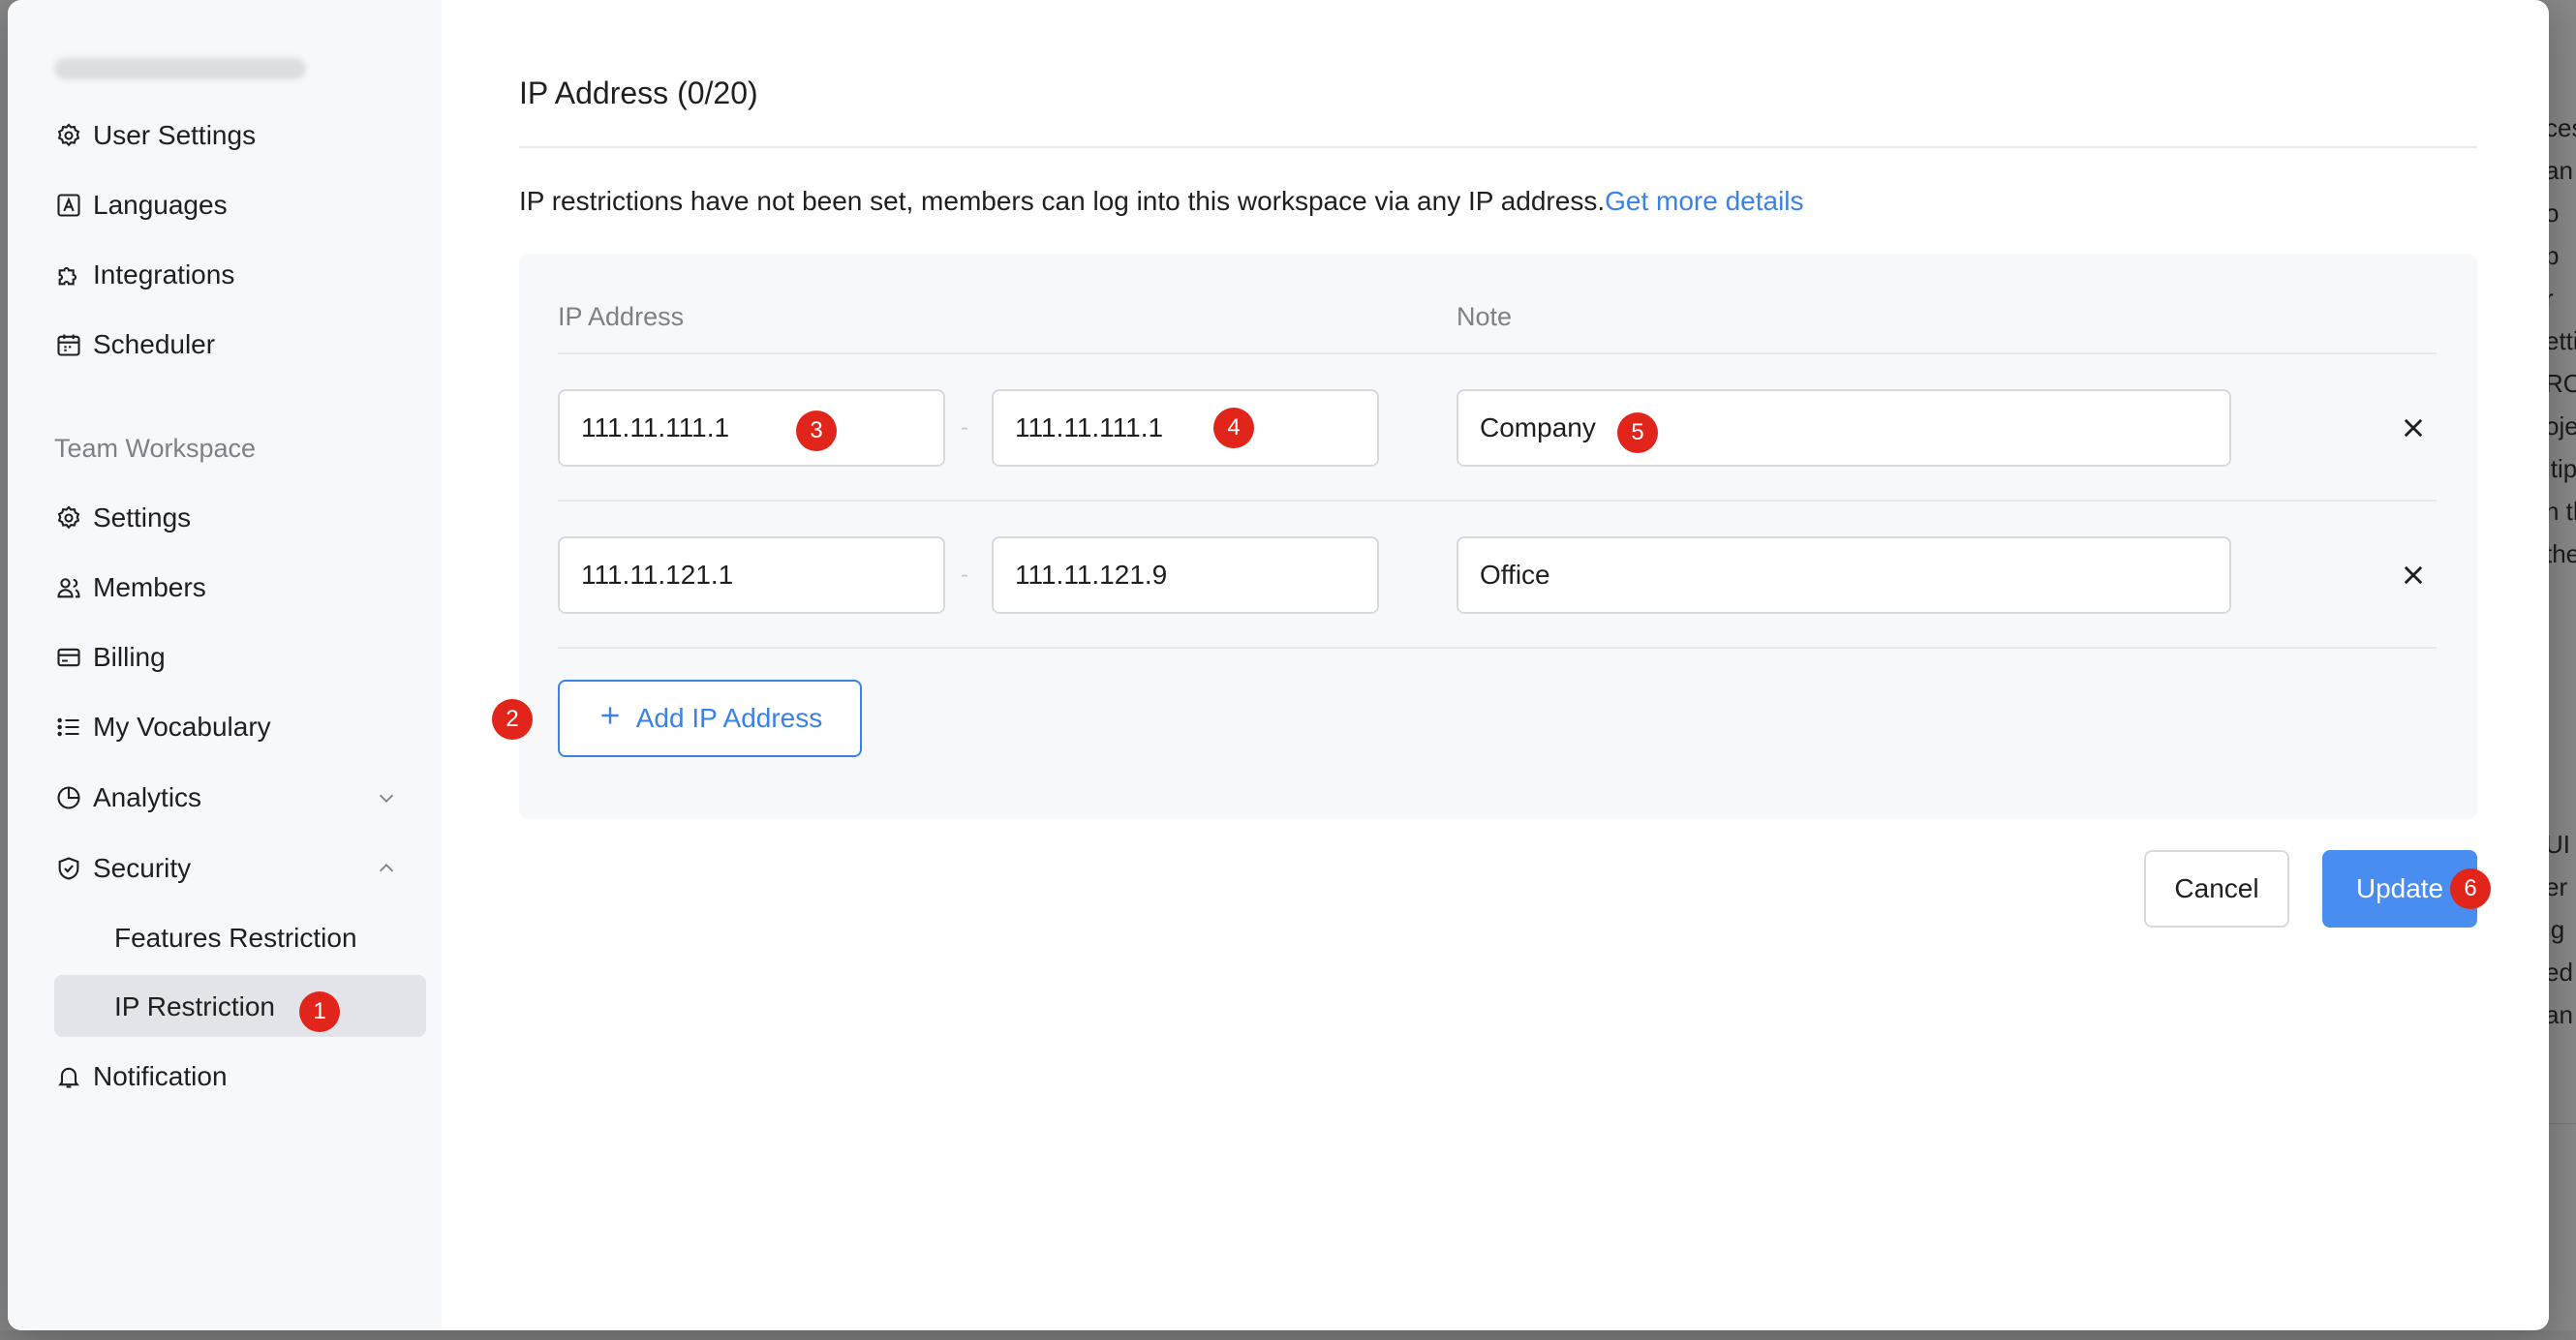 Image resolution: width=2576 pixels, height=1340 pixels. I want to click on users-icon, so click(68, 587).